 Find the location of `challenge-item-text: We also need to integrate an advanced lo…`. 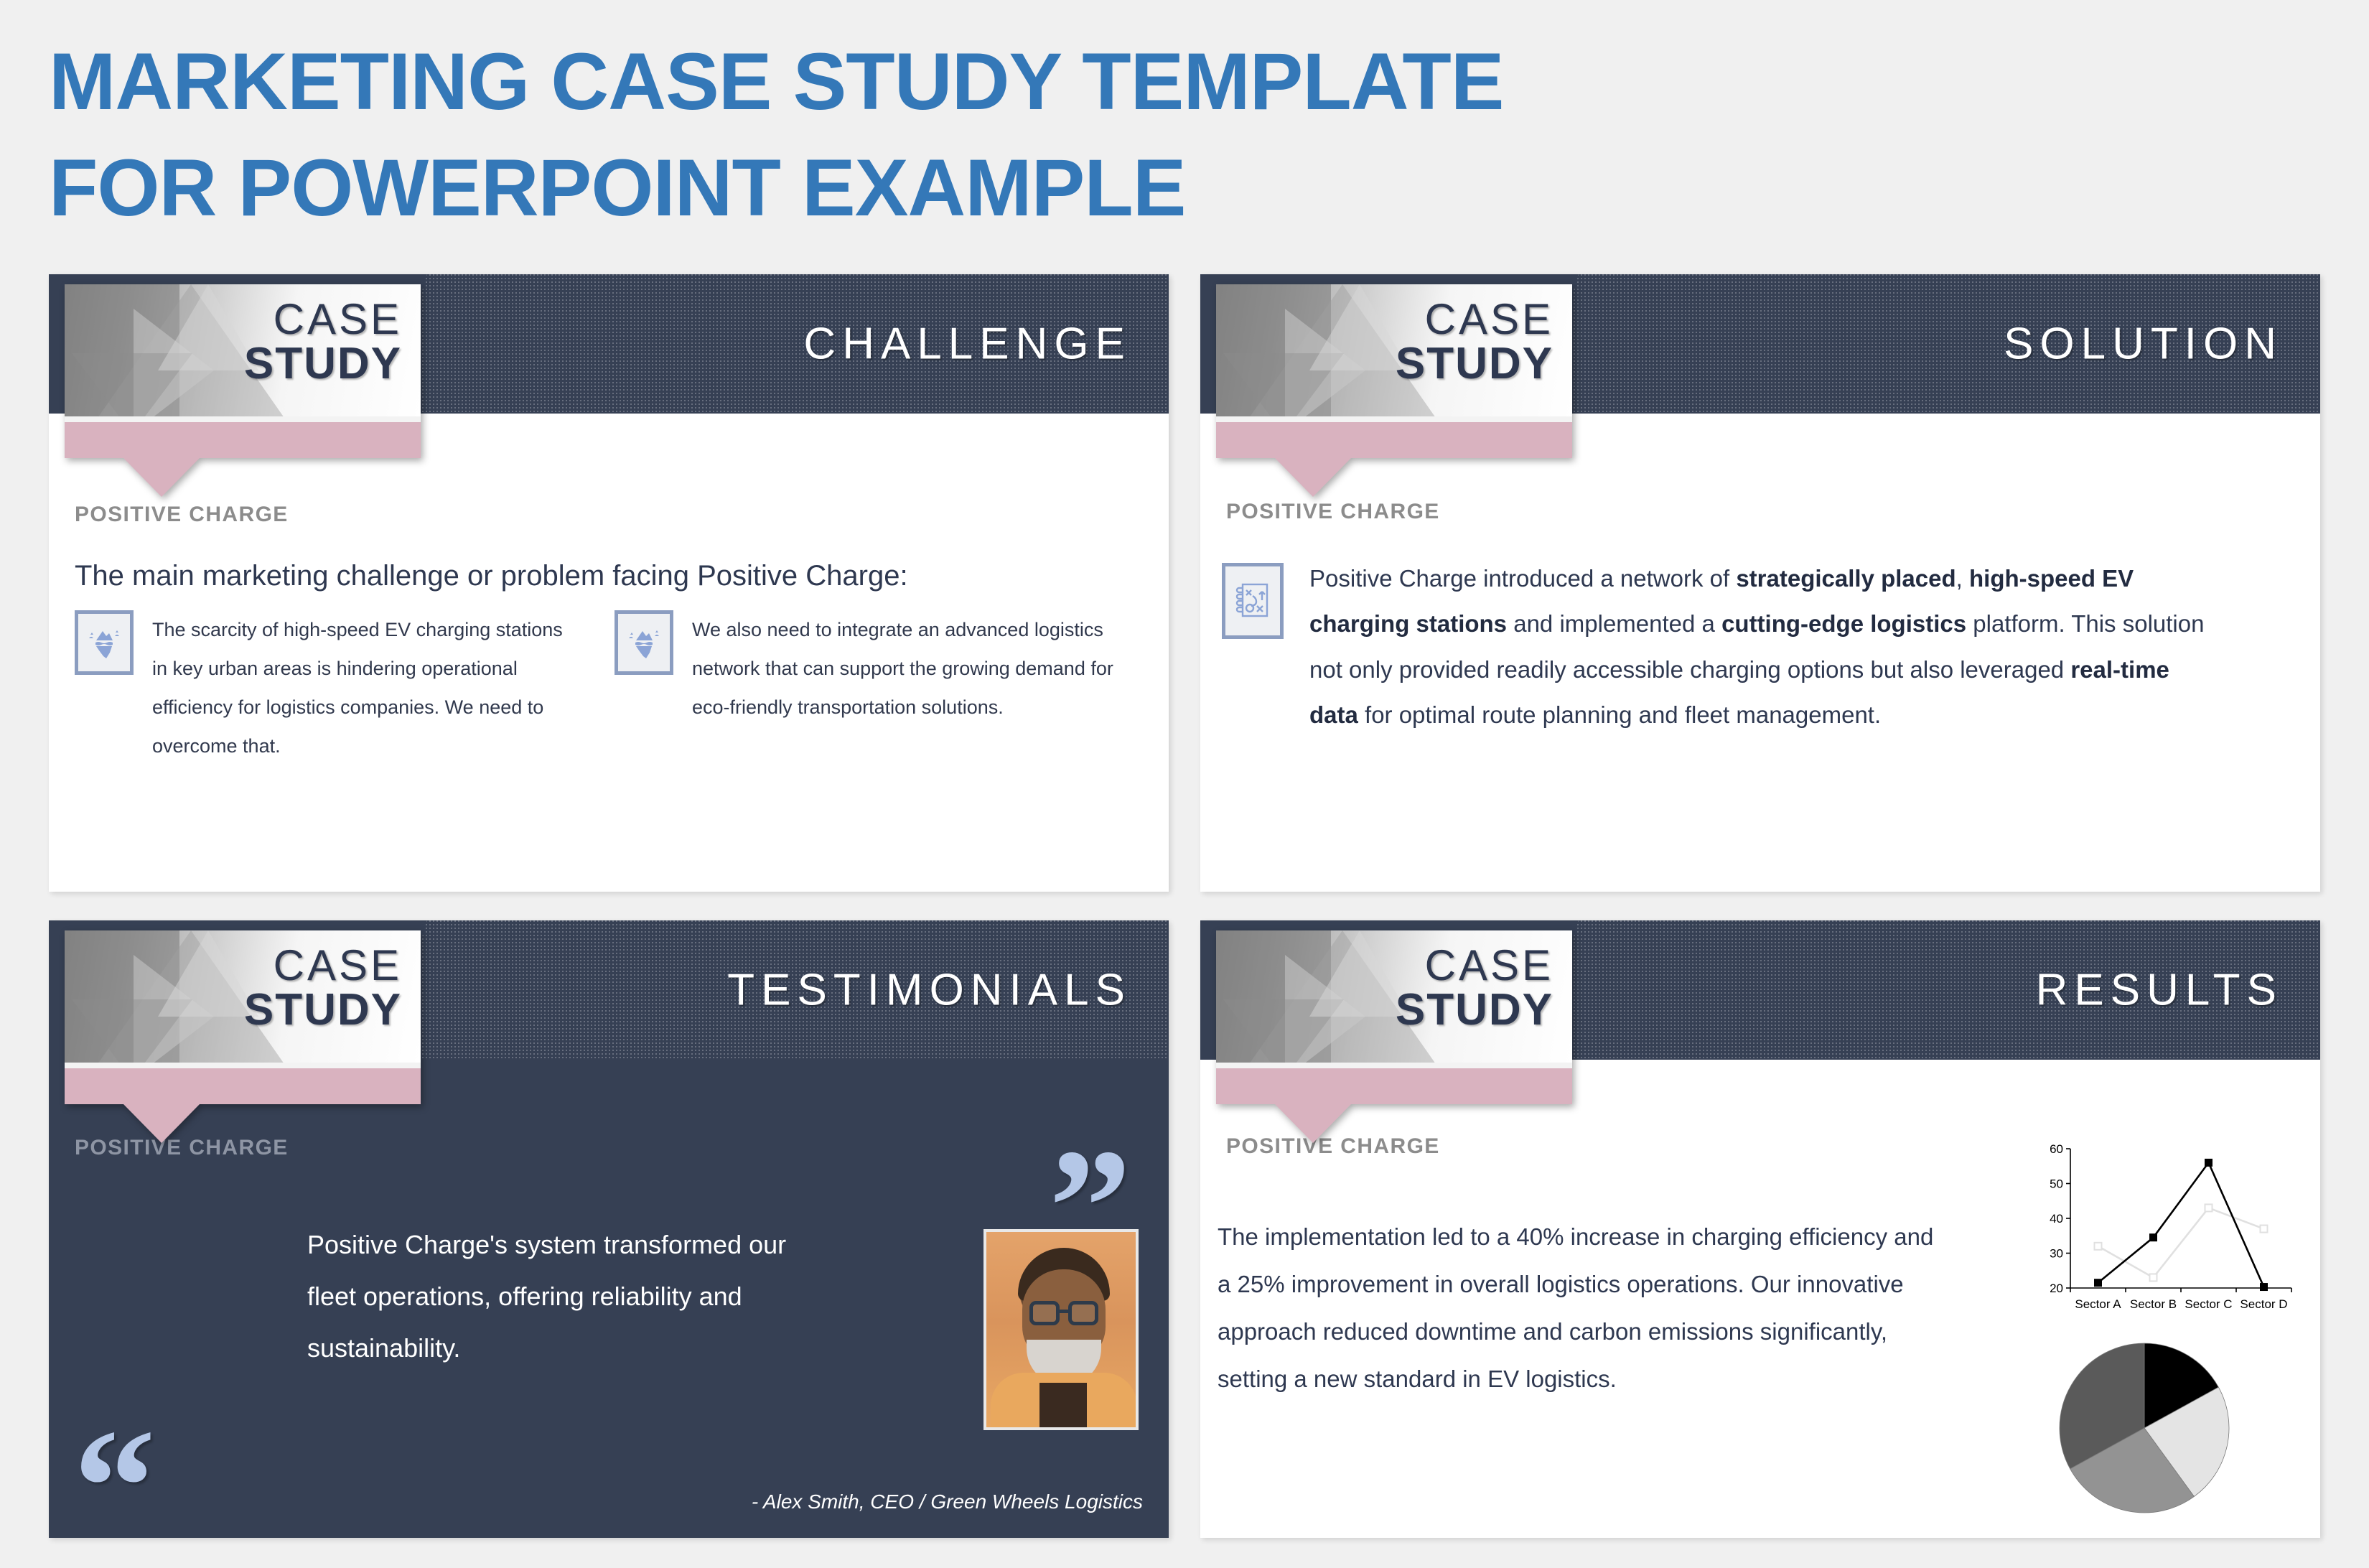

challenge-item-text: We also need to integrate an advanced lo… is located at coordinates (902, 668).